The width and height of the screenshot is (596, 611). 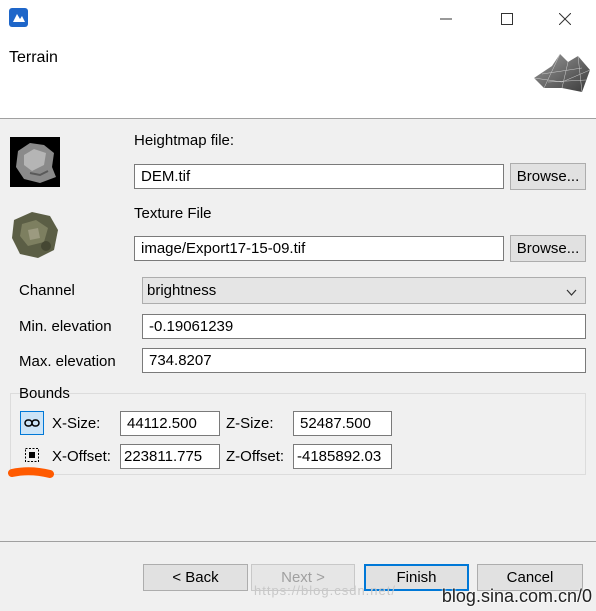 What do you see at coordinates (47, 290) in the screenshot?
I see `channel-label: Channel` at bounding box center [47, 290].